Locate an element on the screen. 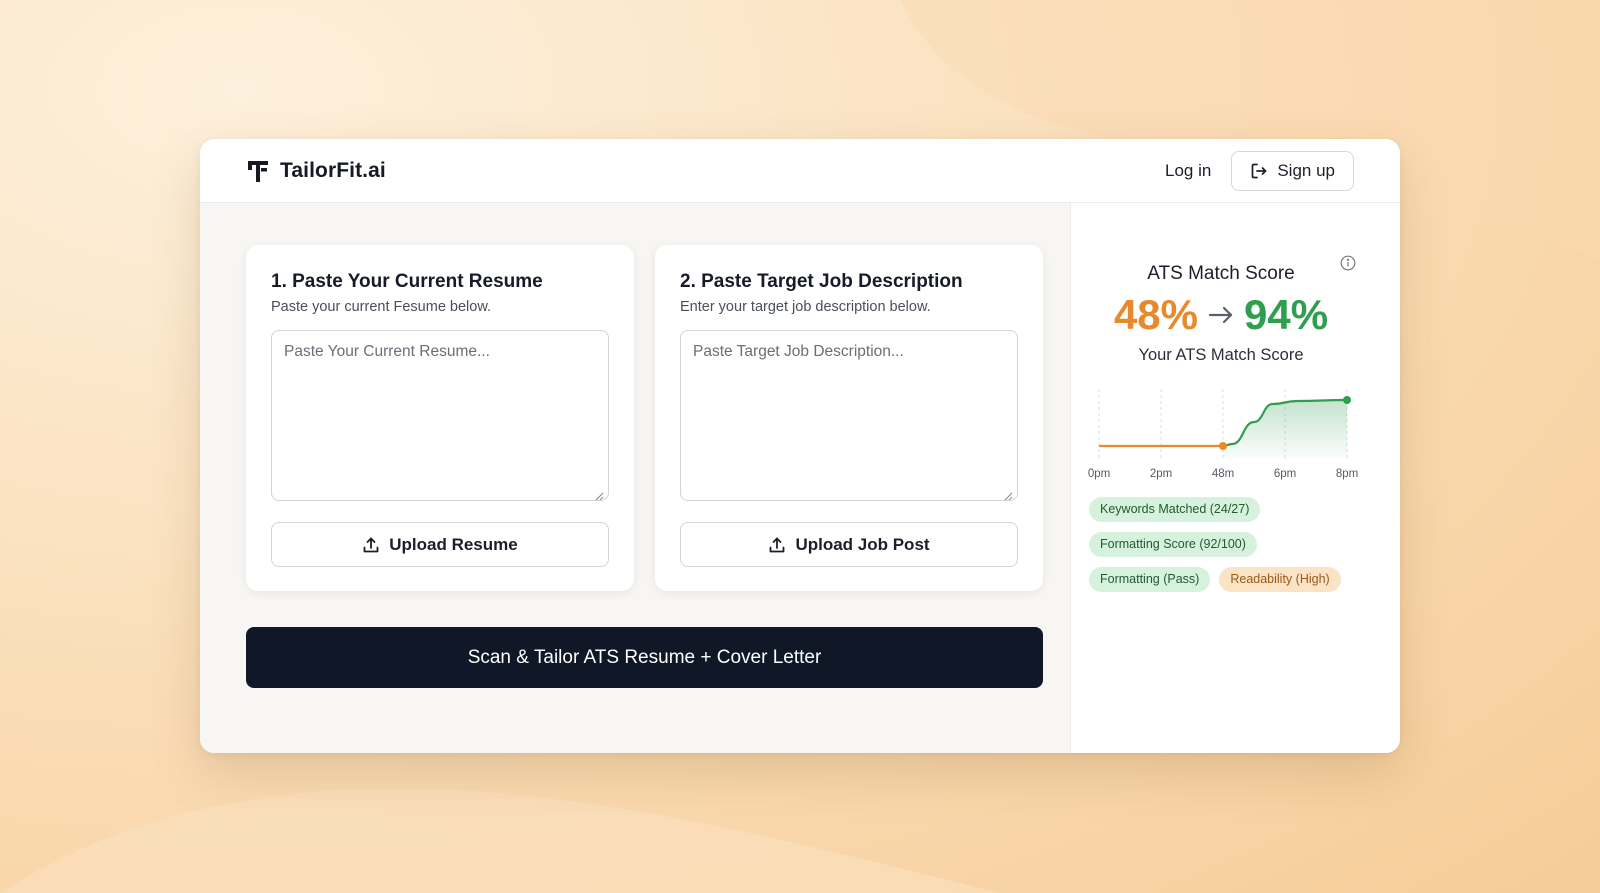 The height and width of the screenshot is (893, 1600). login-link: Log in is located at coordinates (1188, 171).